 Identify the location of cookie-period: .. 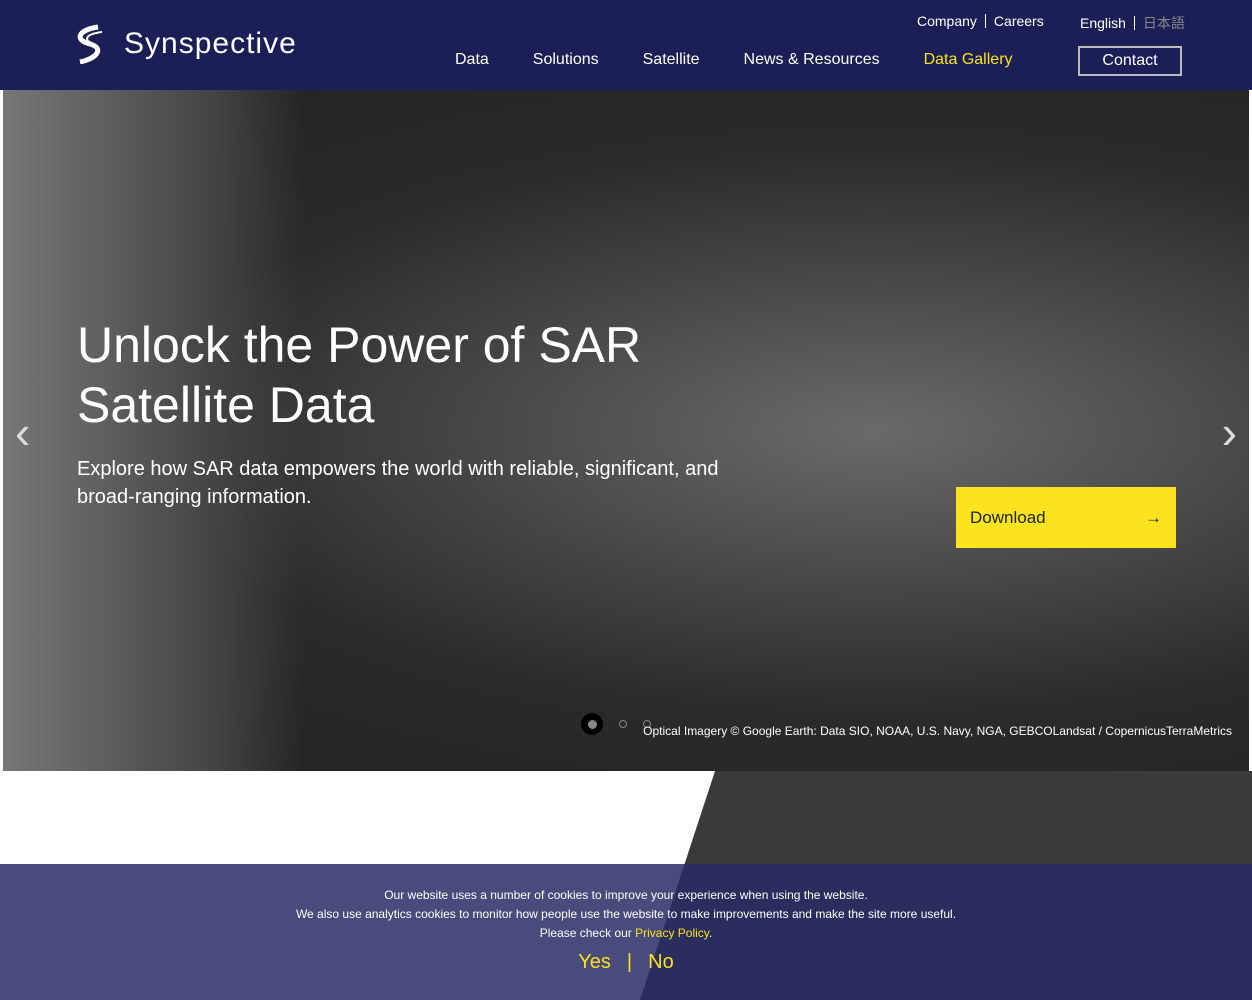
(710, 933).